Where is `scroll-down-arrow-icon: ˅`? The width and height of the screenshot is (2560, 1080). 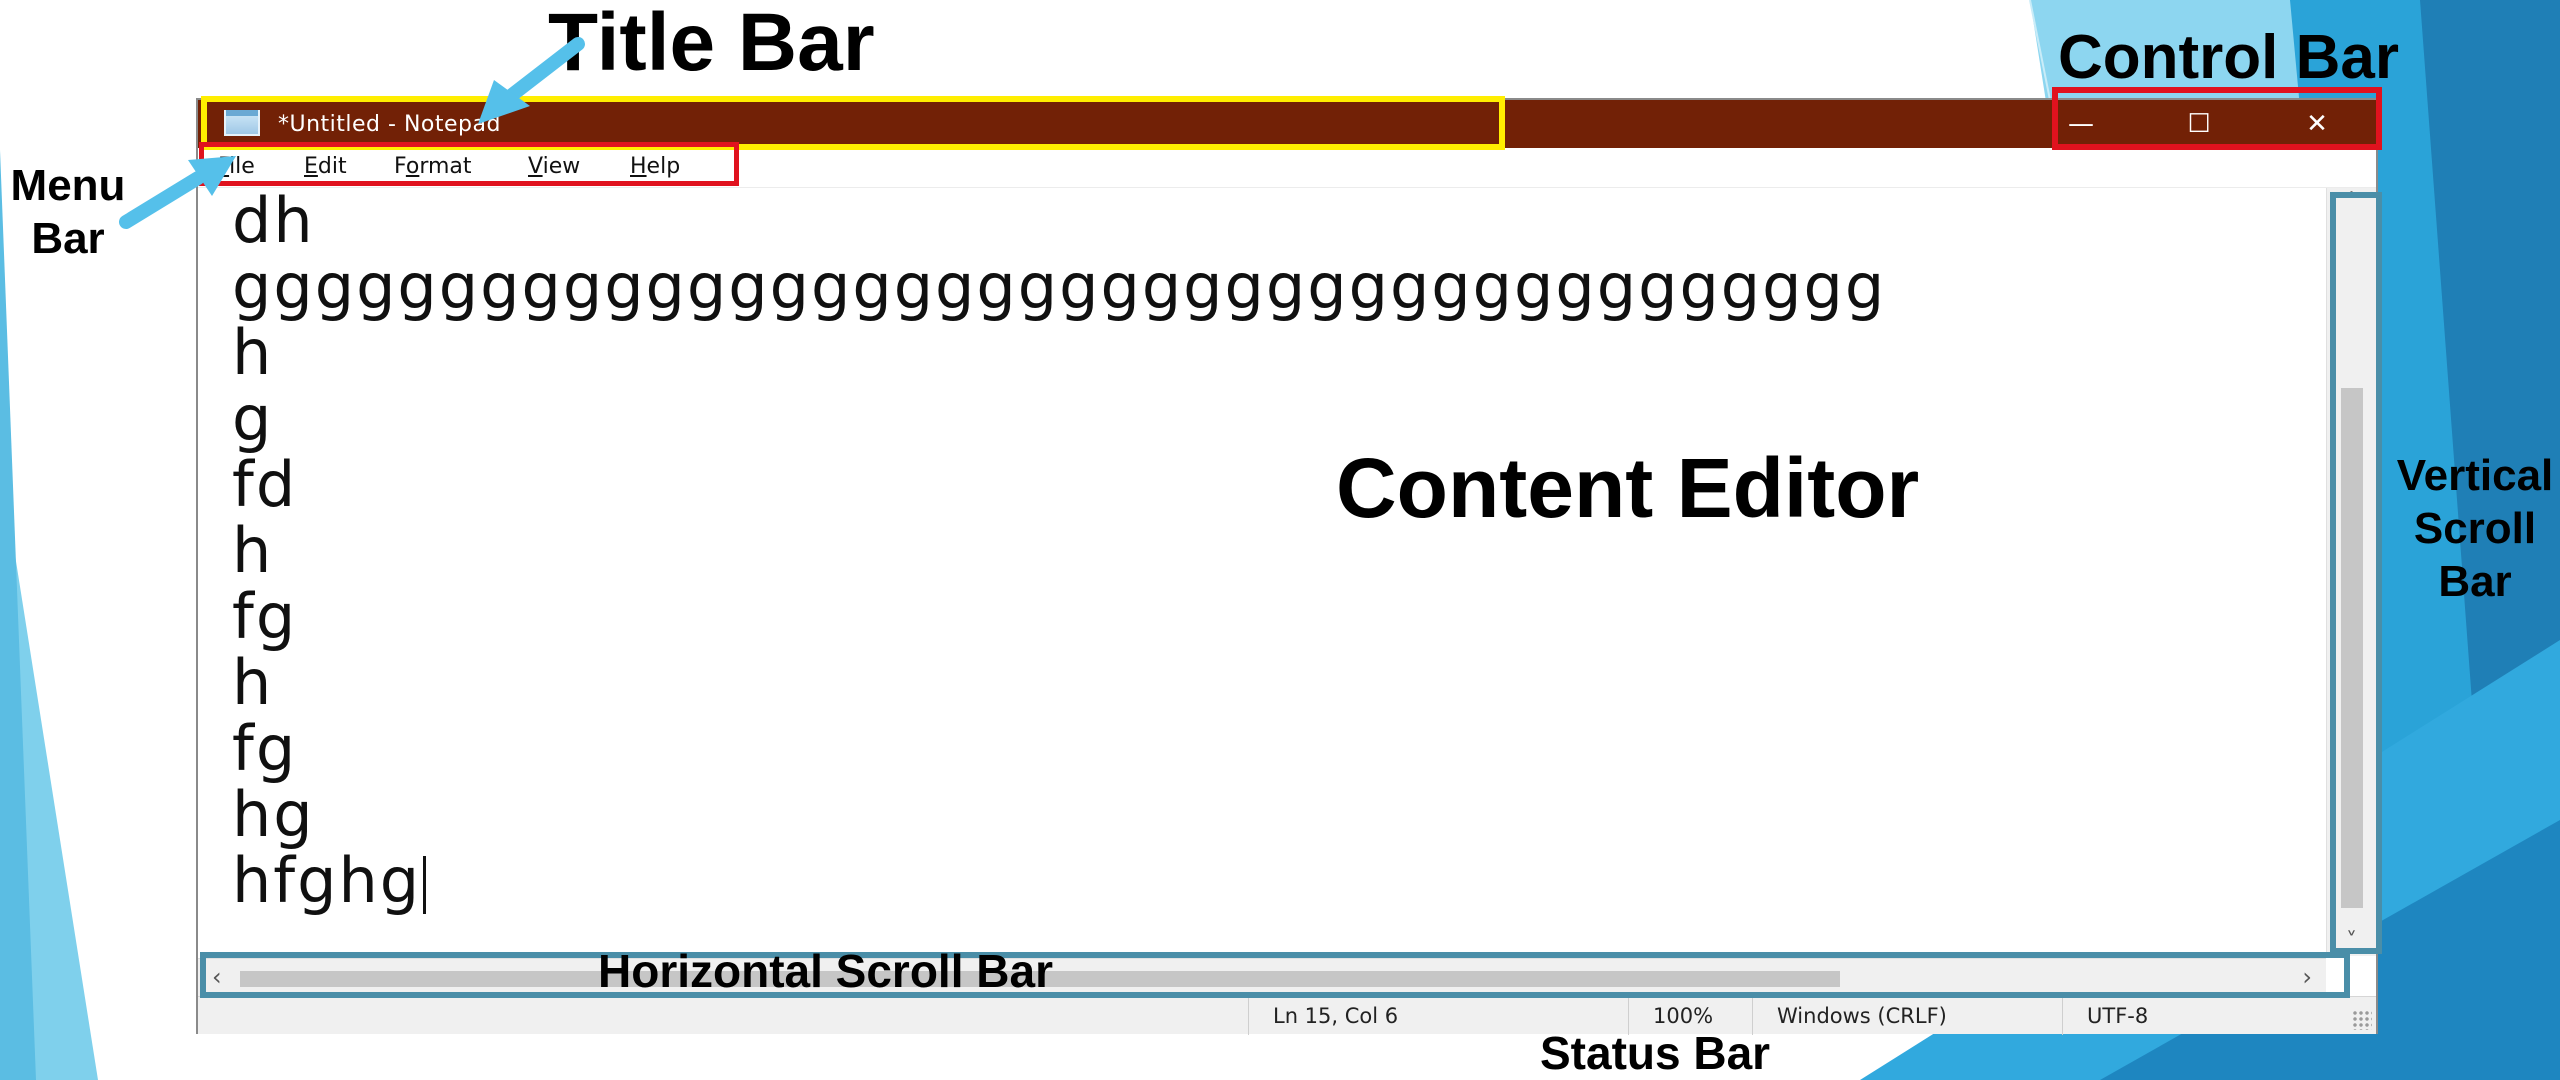
scroll-down-arrow-icon: ˅ is located at coordinates (2351, 941).